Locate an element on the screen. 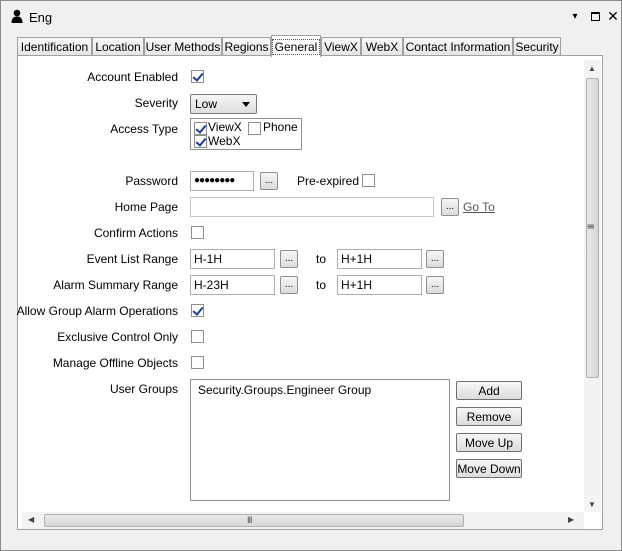 This screenshot has height=551, width=622. user-groups-list: Security.Groups.Engineer Group is located at coordinates (320, 440).